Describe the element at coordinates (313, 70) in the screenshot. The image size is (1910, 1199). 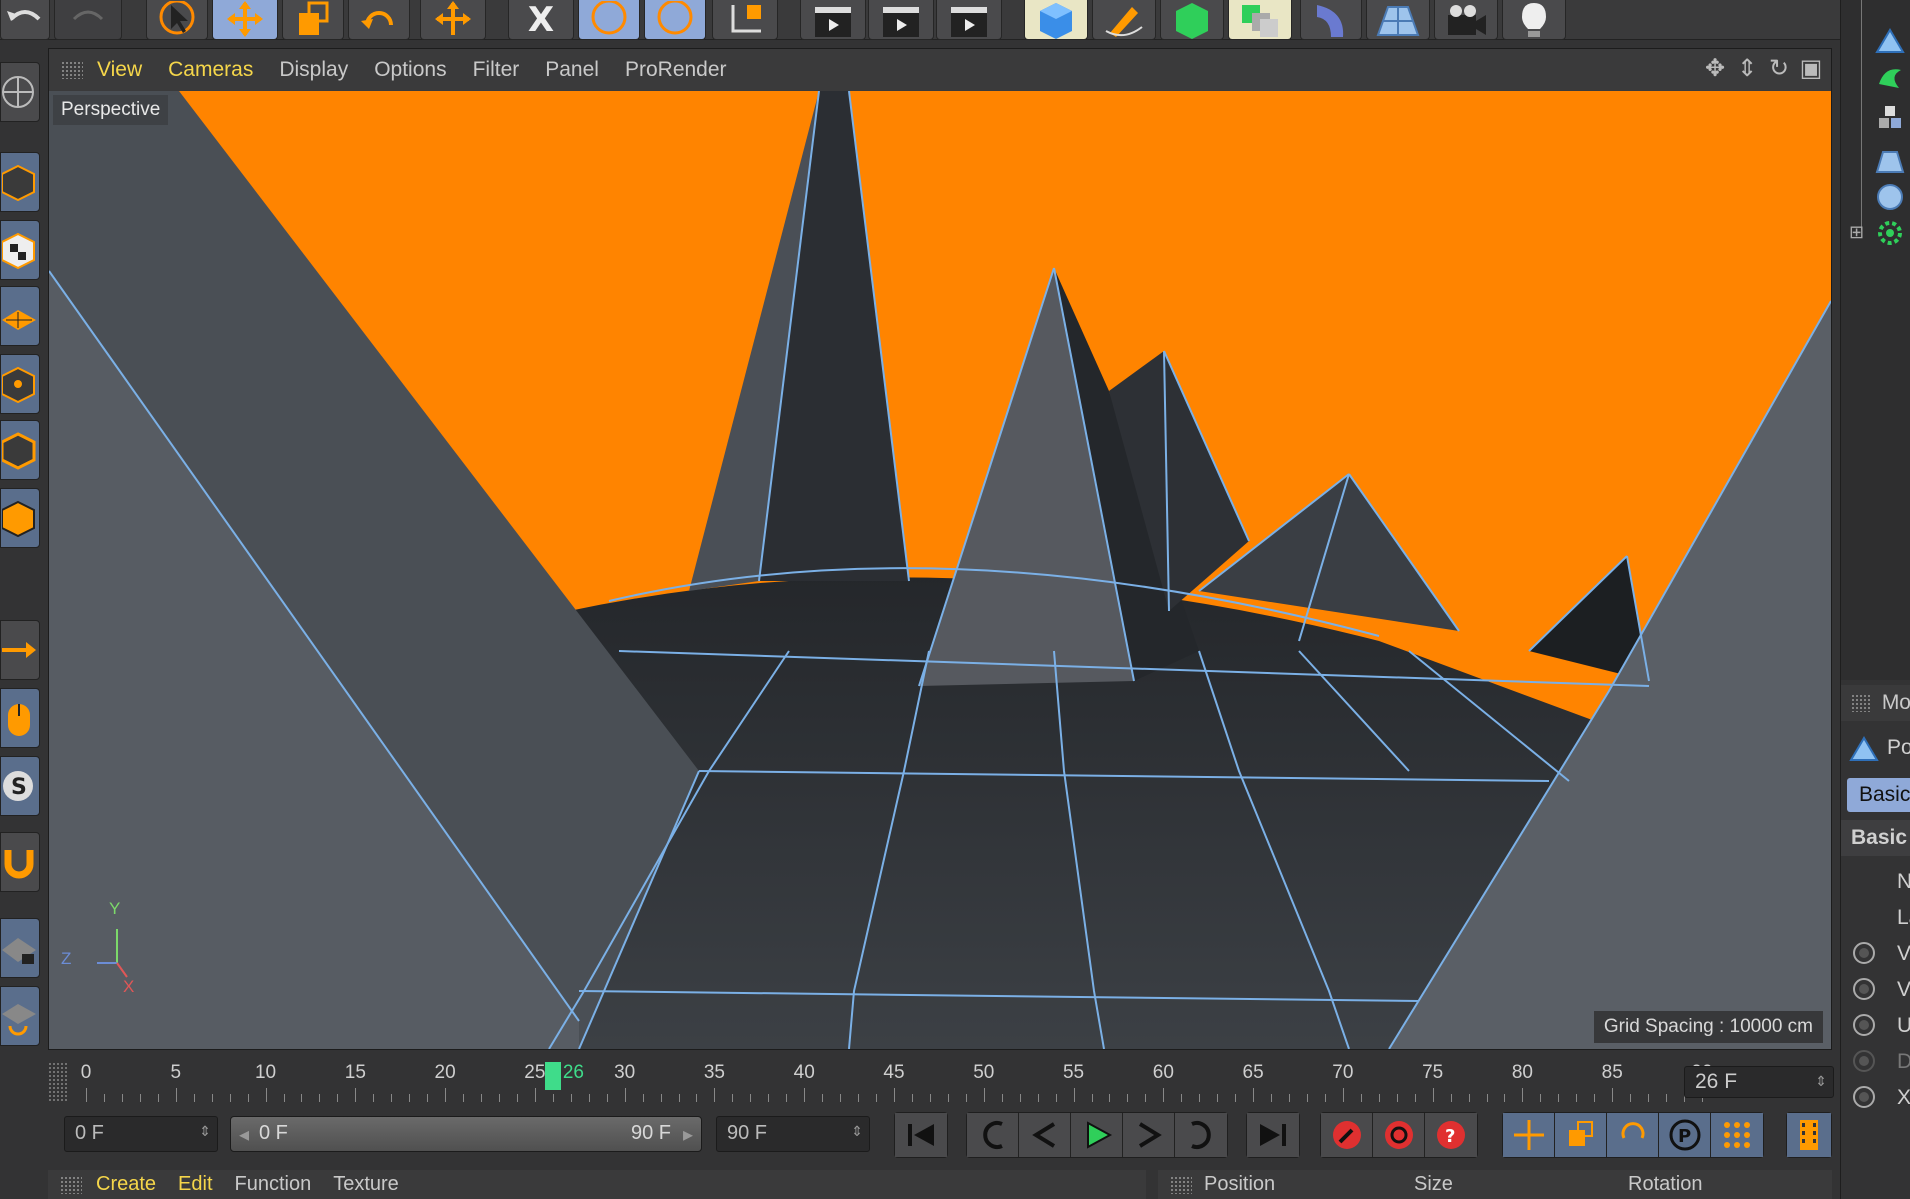
I see `menu-display: Display` at that location.